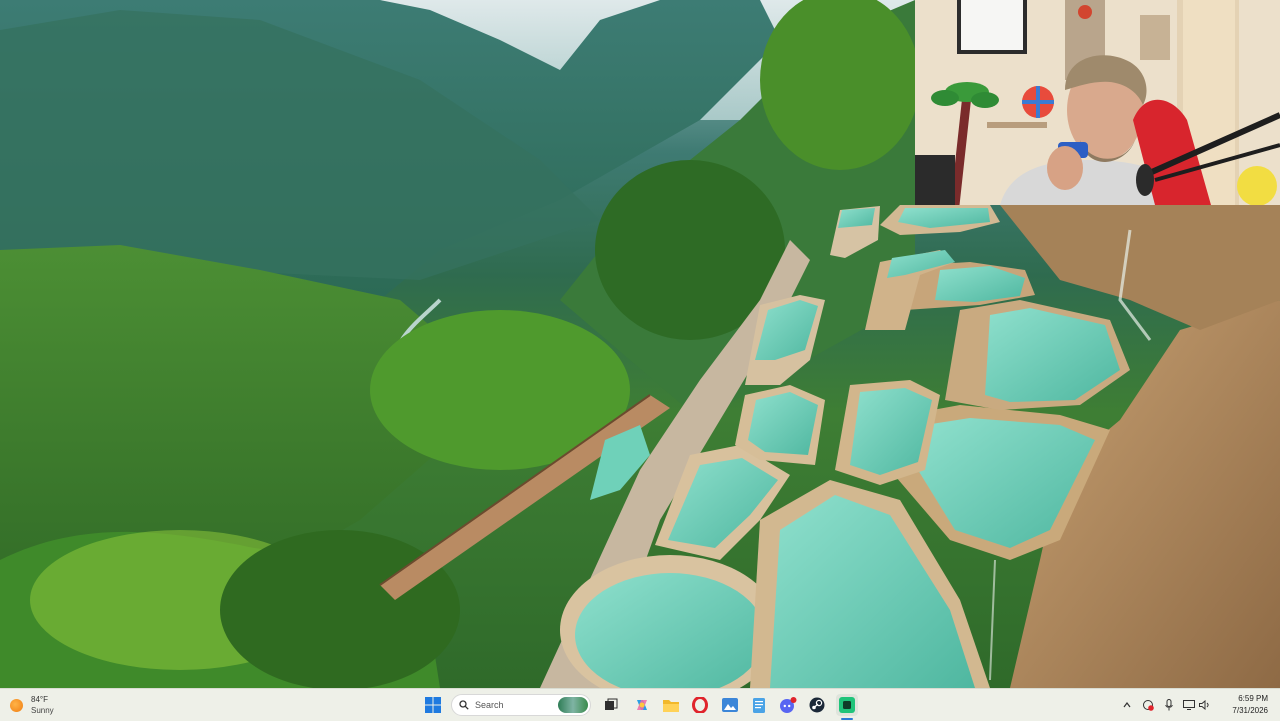  I want to click on steam-button, so click(817, 705).